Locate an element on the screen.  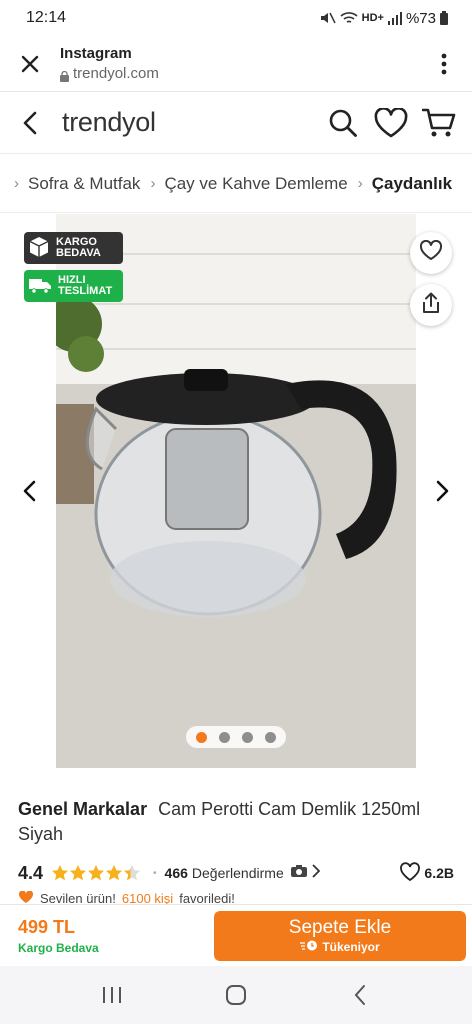
system-nav-bar is located at coordinates (236, 995).